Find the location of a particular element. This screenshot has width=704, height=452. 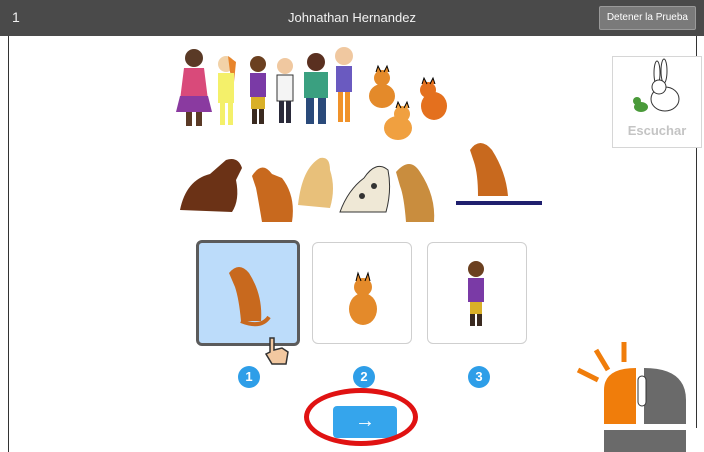

mouse-click-icon is located at coordinates (631, 397).